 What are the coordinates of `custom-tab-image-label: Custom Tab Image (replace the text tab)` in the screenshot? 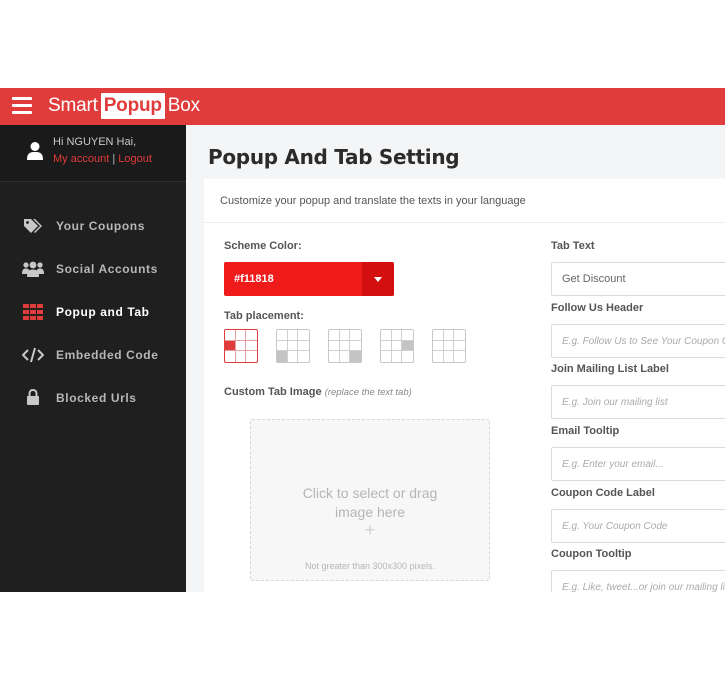 It's located at (318, 392).